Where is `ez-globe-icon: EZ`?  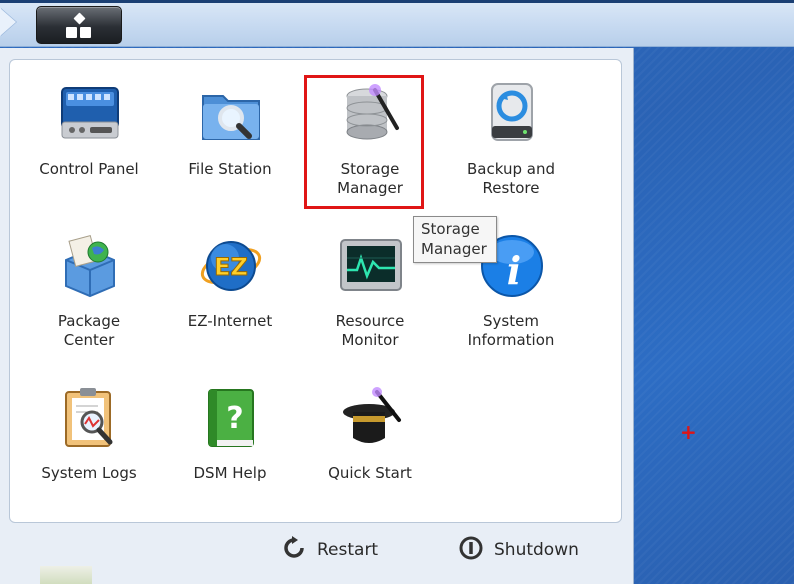 ez-globe-icon: EZ is located at coordinates (231, 266).